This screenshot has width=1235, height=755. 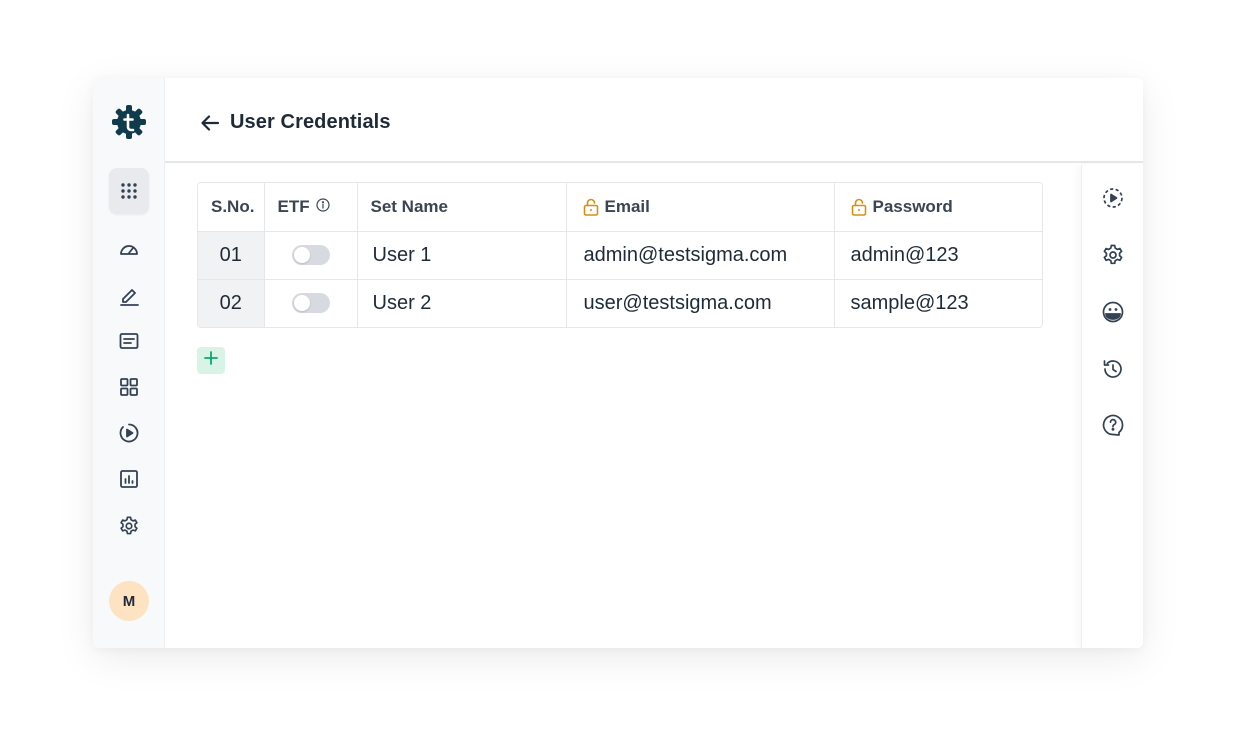 I want to click on column-header-set-name: Set Name, so click(x=462, y=207).